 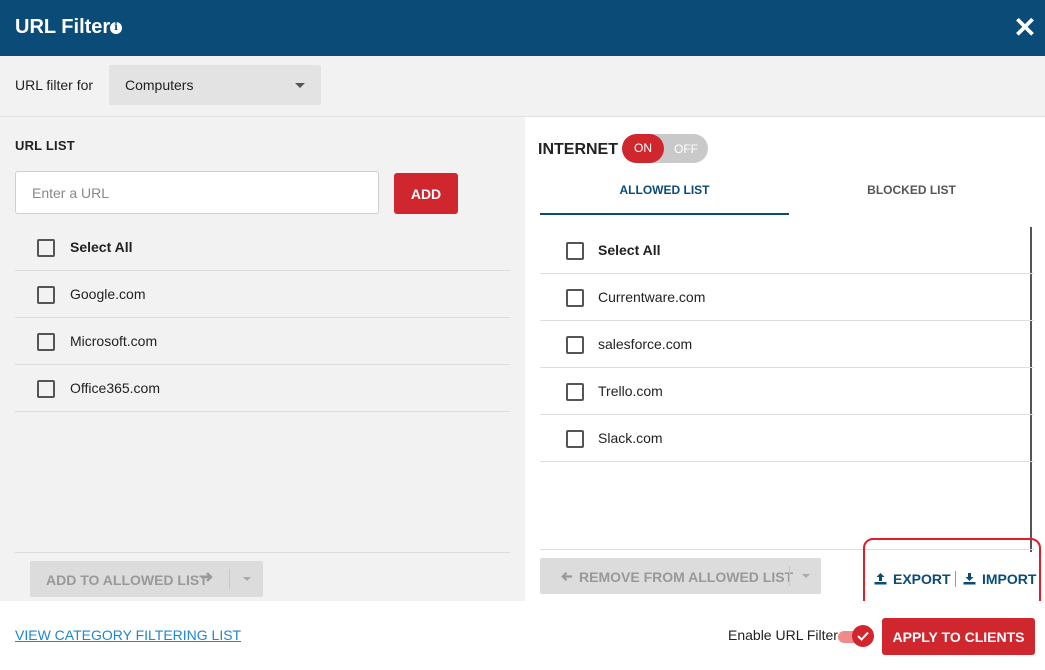 What do you see at coordinates (522, 86) in the screenshot?
I see `filter-bar: URL filter for Computers` at bounding box center [522, 86].